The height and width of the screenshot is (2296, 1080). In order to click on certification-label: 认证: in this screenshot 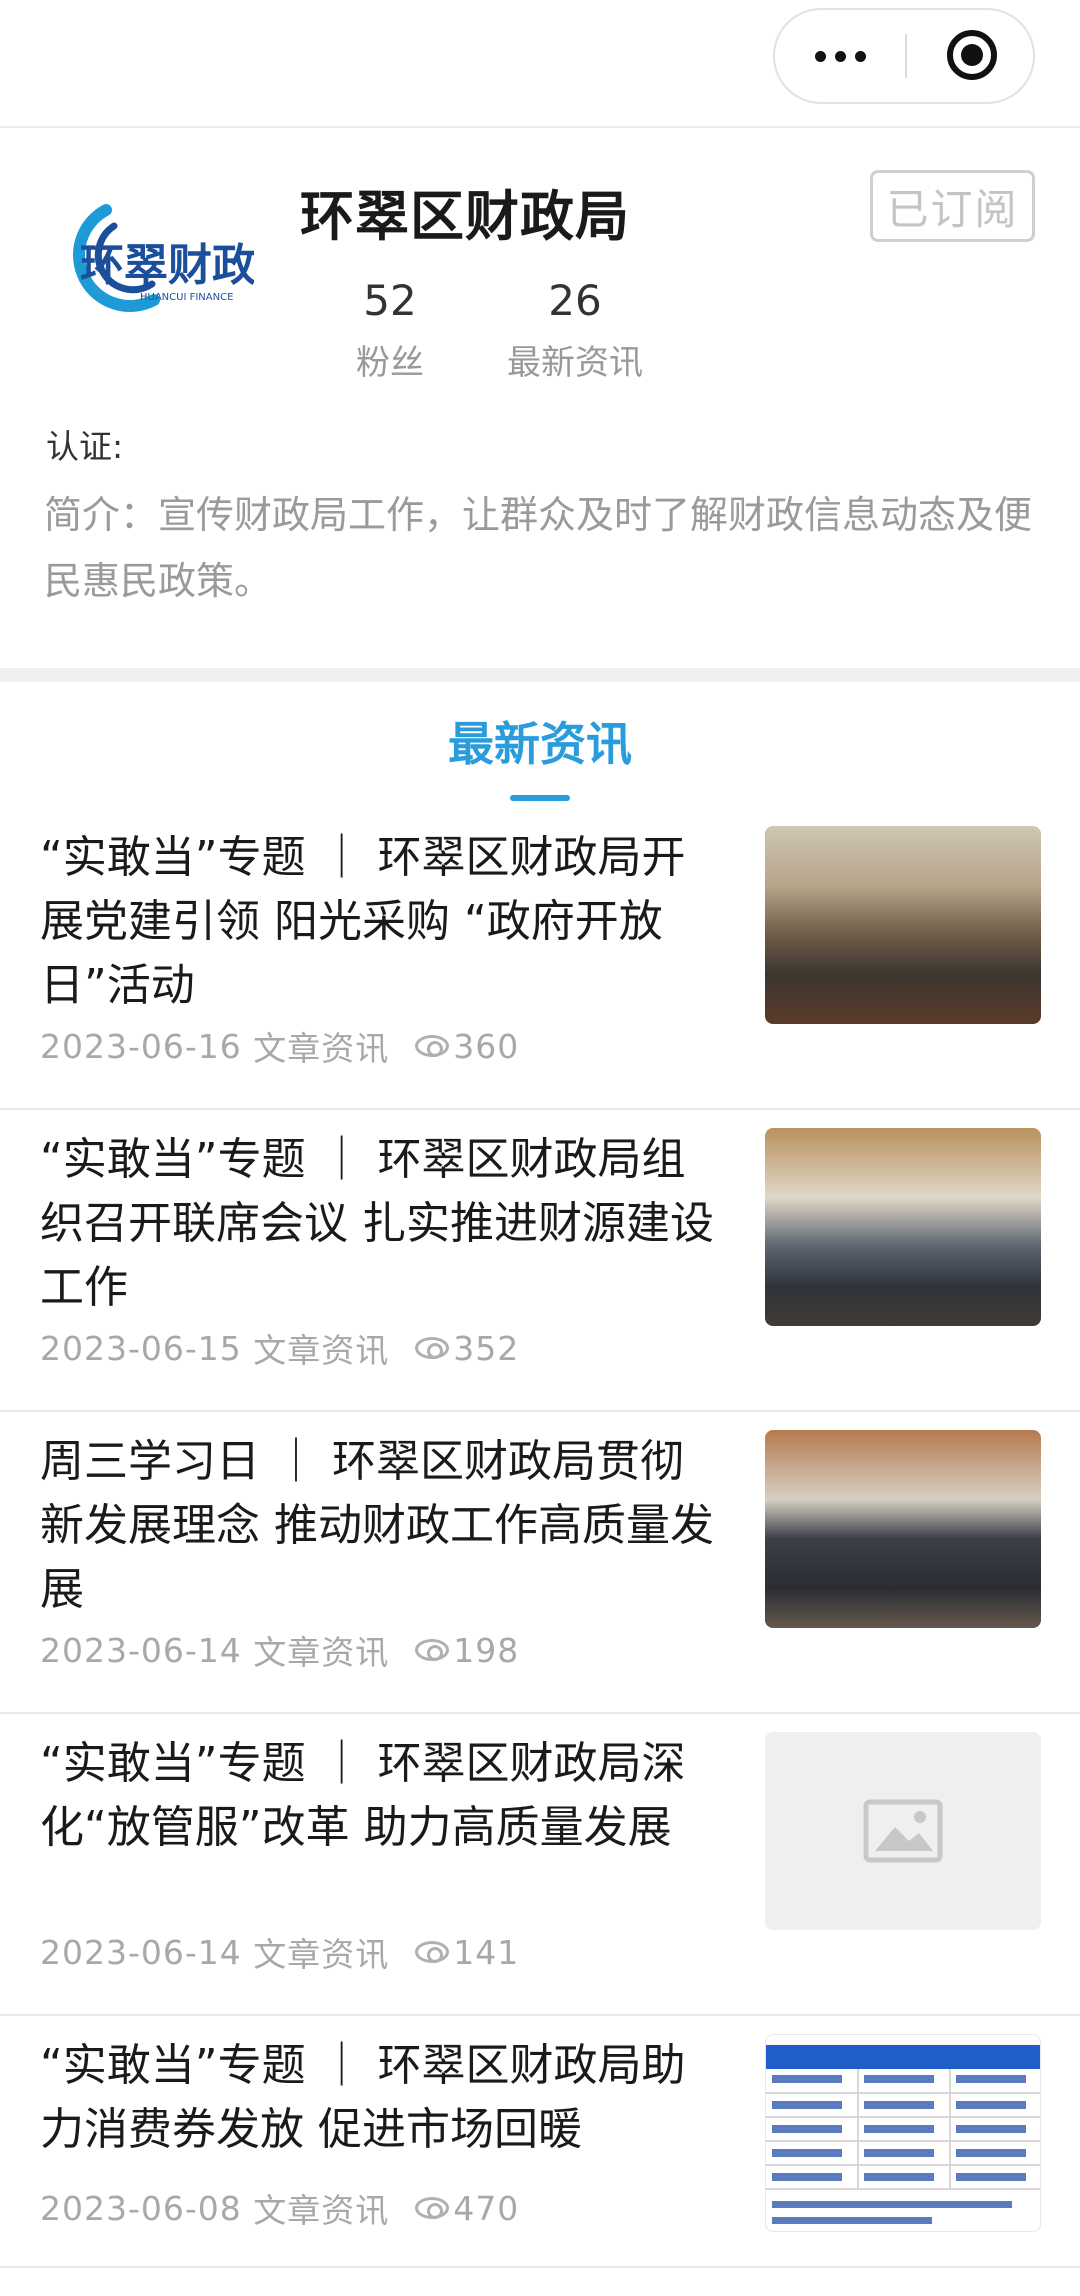, I will do `click(85, 446)`.